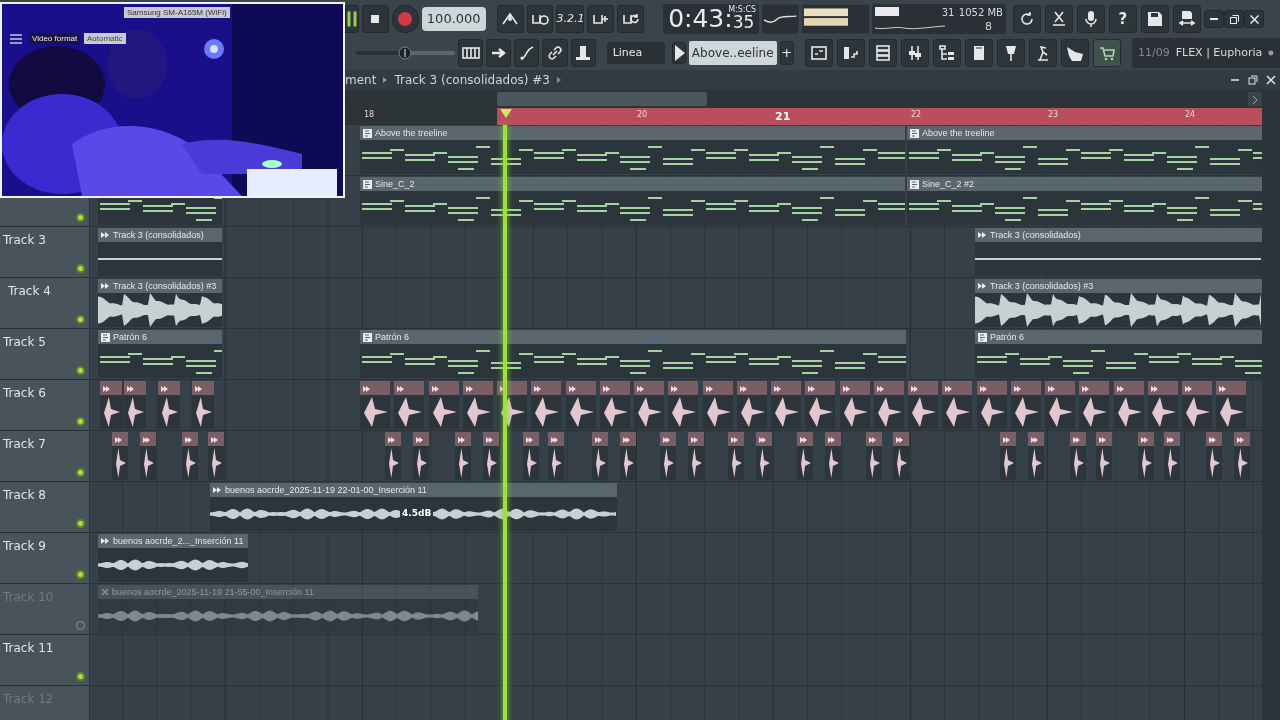  What do you see at coordinates (472, 80) in the screenshot?
I see `breadcrumb-item: Track 3 (consolidados) #3` at bounding box center [472, 80].